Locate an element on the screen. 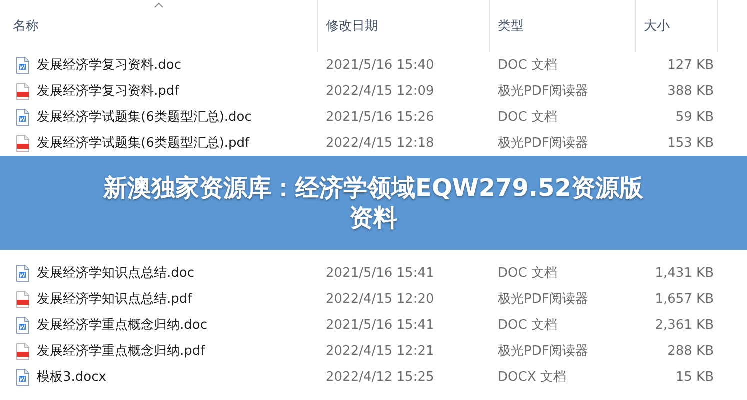 The height and width of the screenshot is (400, 747). file-size: 127 KB is located at coordinates (691, 65).